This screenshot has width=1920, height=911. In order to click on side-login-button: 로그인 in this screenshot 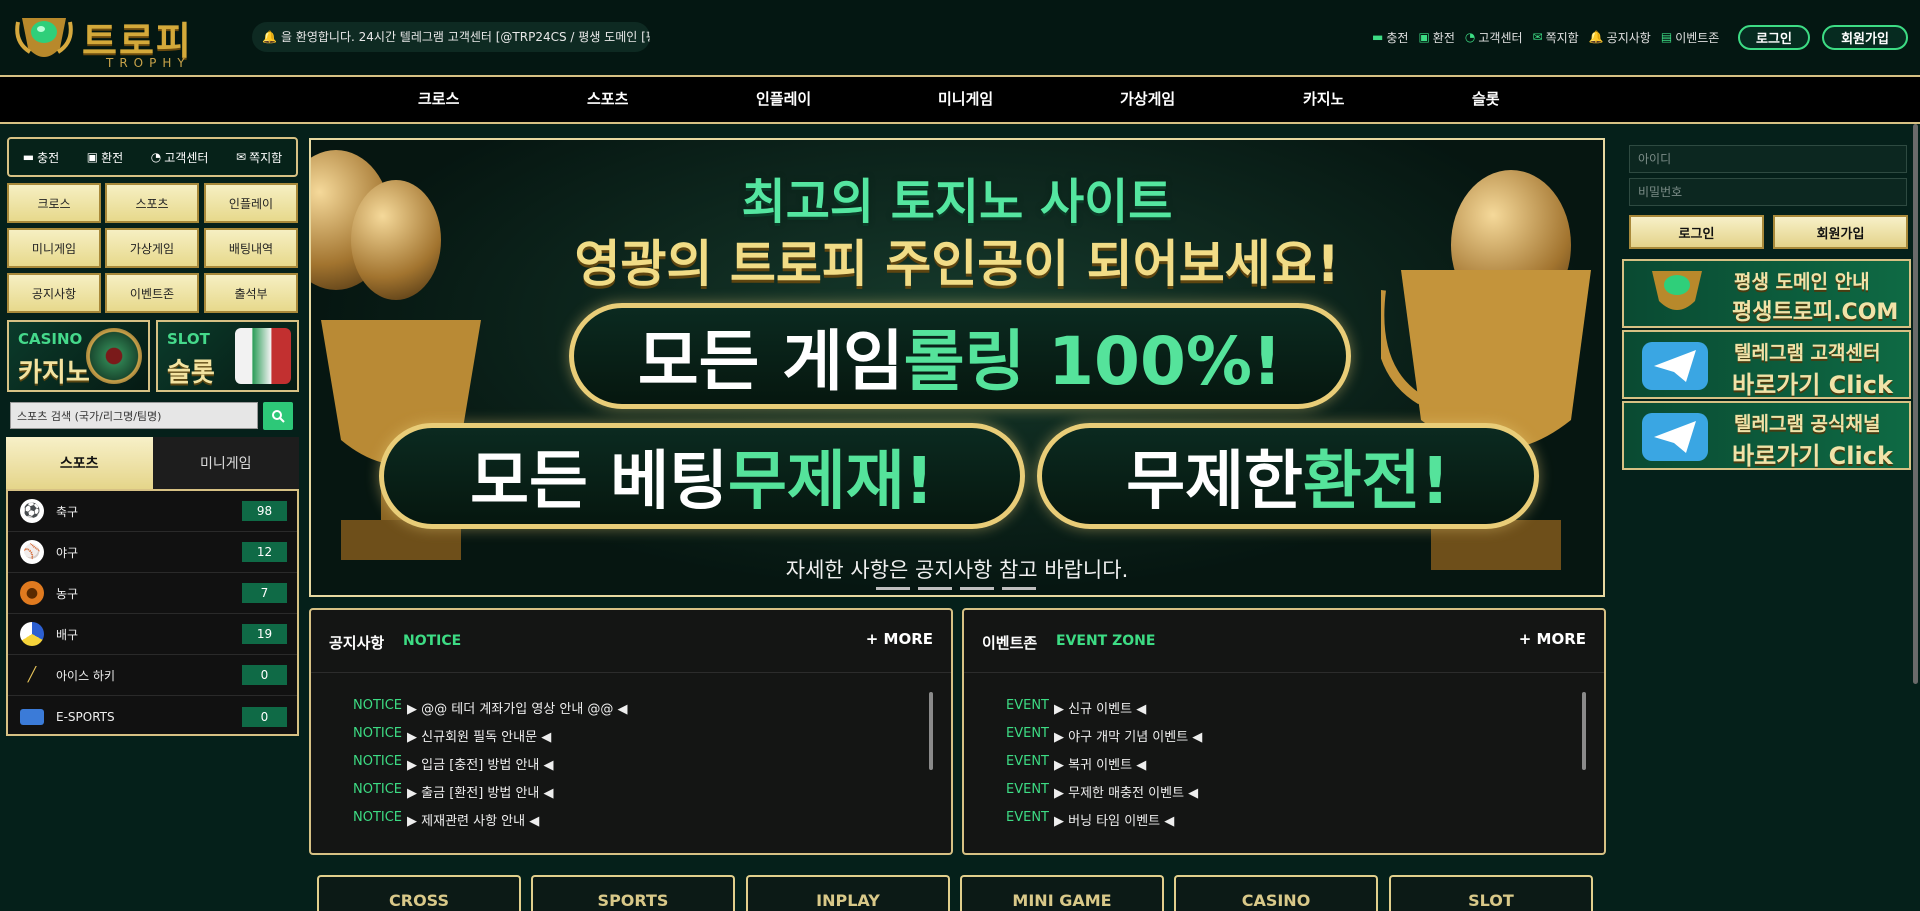, I will do `click(1696, 232)`.